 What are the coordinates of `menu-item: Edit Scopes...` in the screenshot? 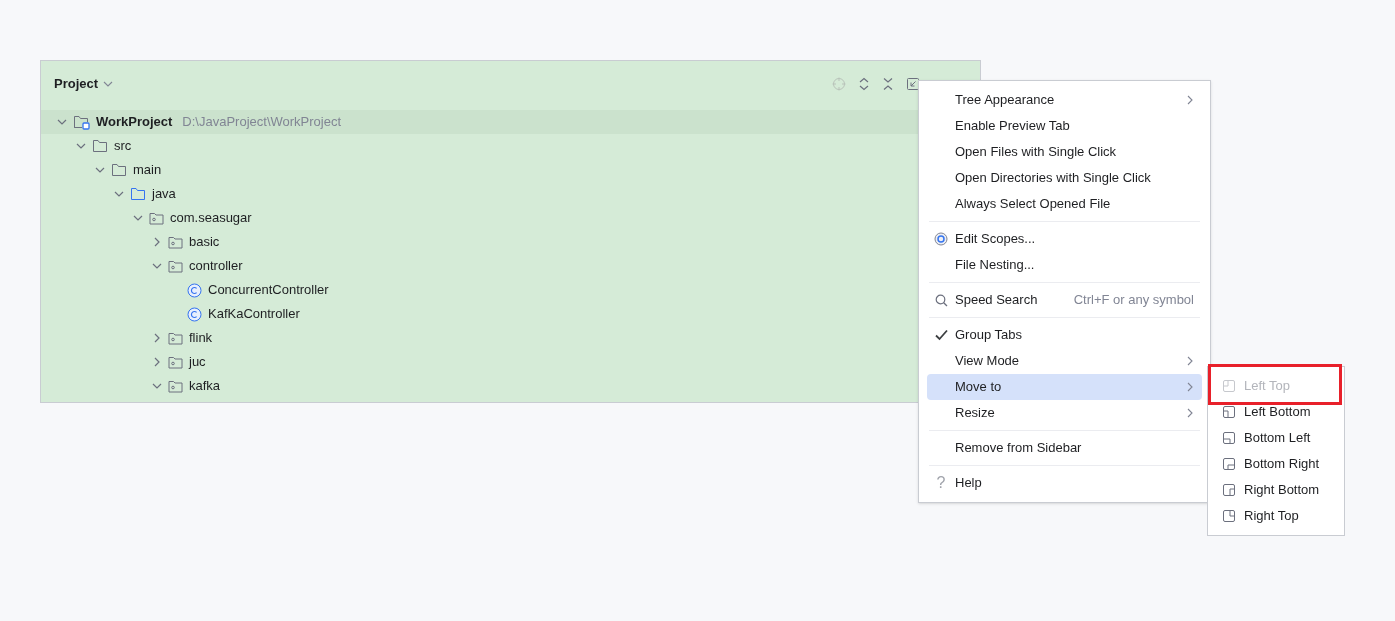 It's located at (1064, 239).